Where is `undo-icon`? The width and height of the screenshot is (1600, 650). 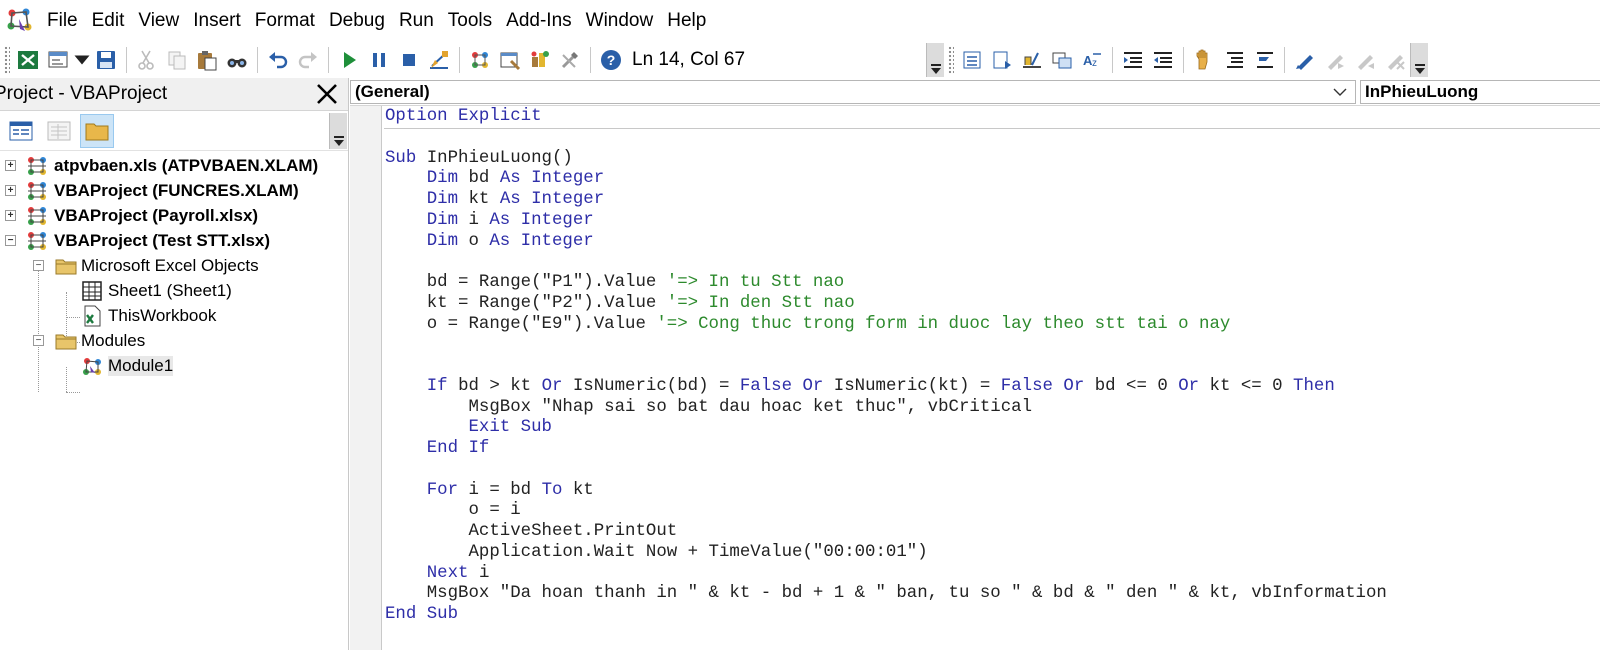
undo-icon is located at coordinates (278, 60).